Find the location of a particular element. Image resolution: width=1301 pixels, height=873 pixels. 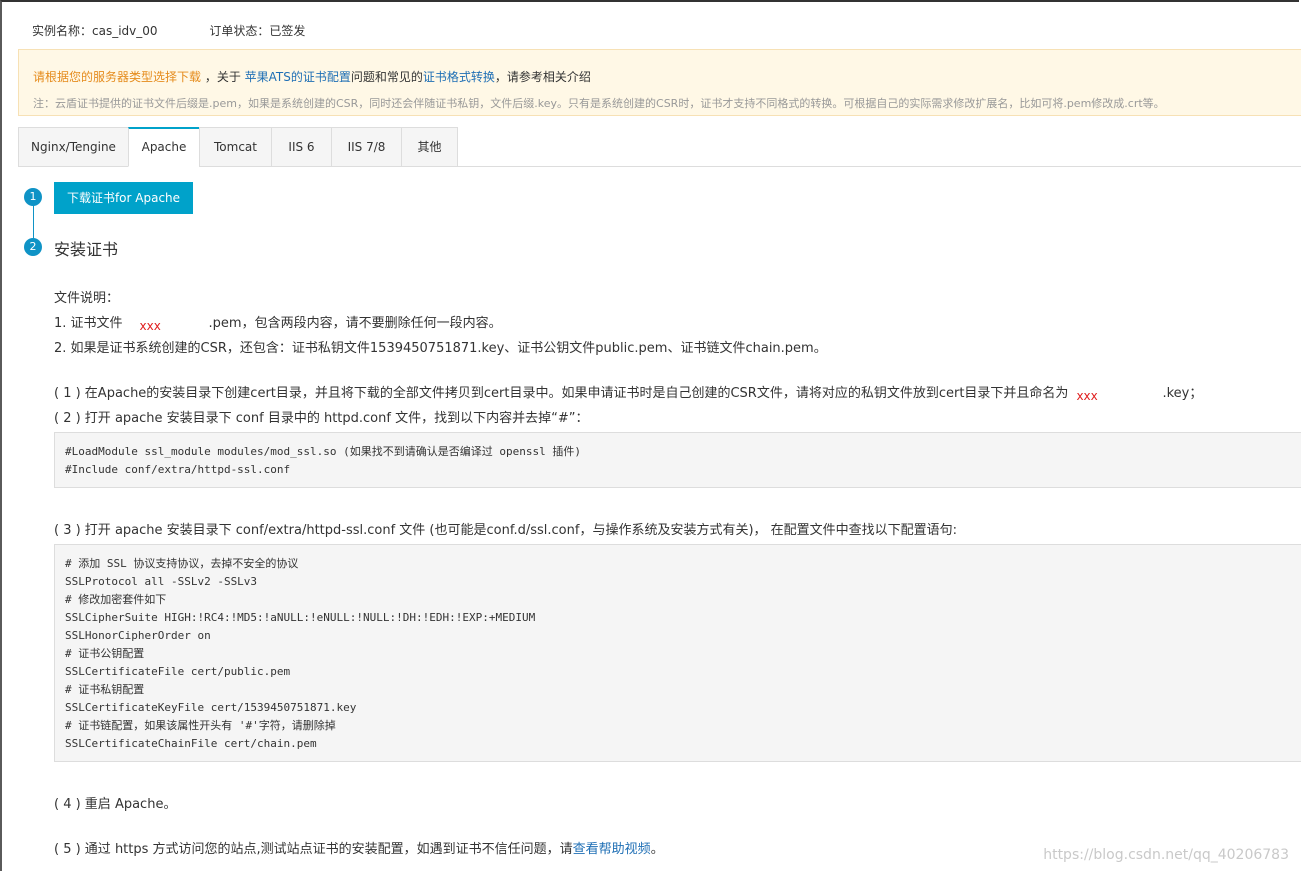

notice-about: ，关于 is located at coordinates (223, 77).